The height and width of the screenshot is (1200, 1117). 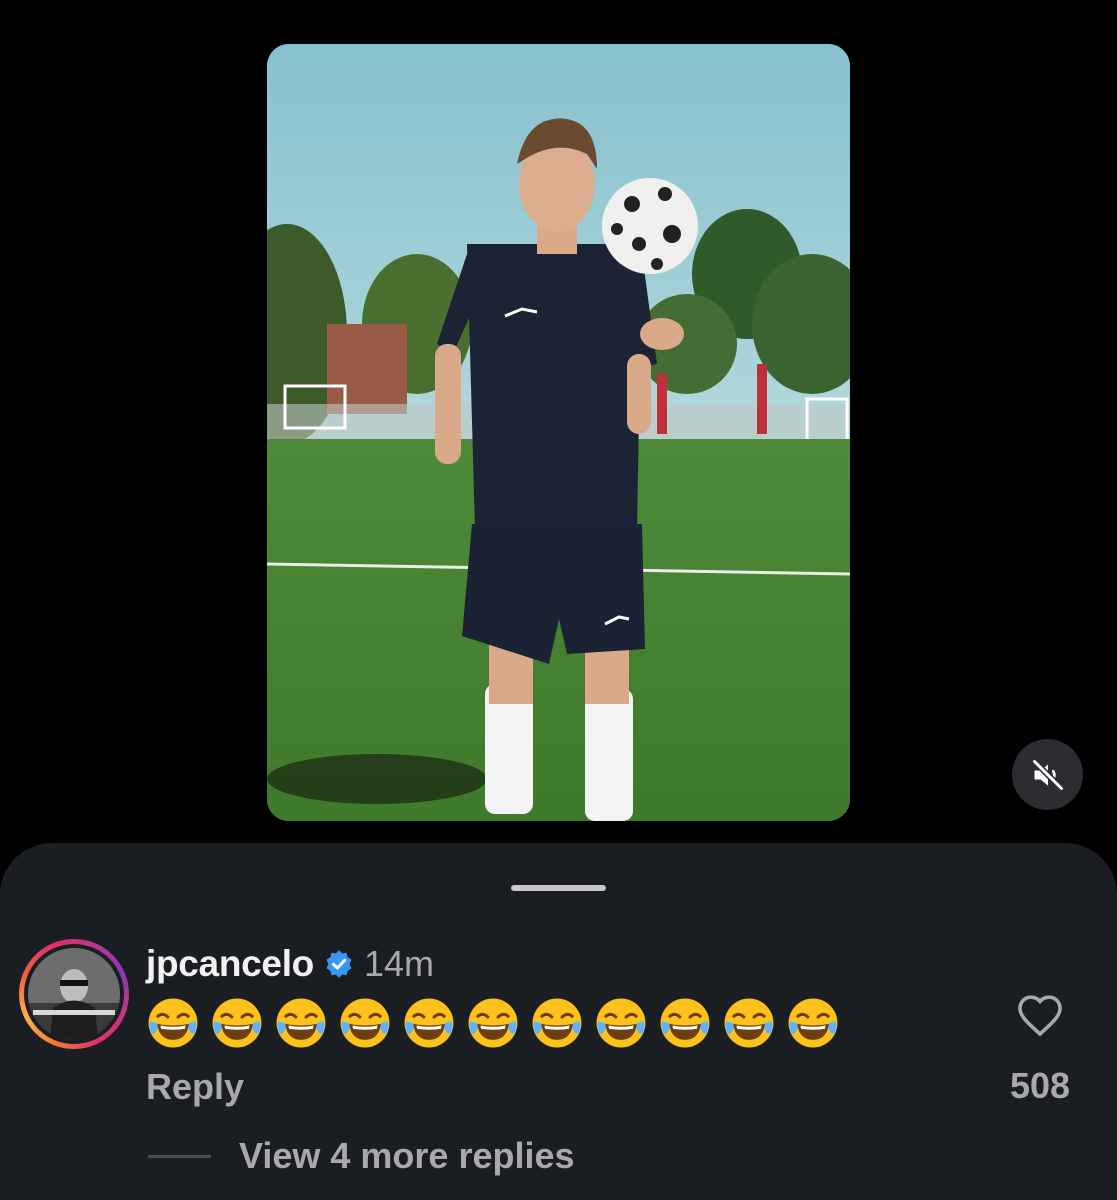 I want to click on reply-button: Reply, so click(x=195, y=1087).